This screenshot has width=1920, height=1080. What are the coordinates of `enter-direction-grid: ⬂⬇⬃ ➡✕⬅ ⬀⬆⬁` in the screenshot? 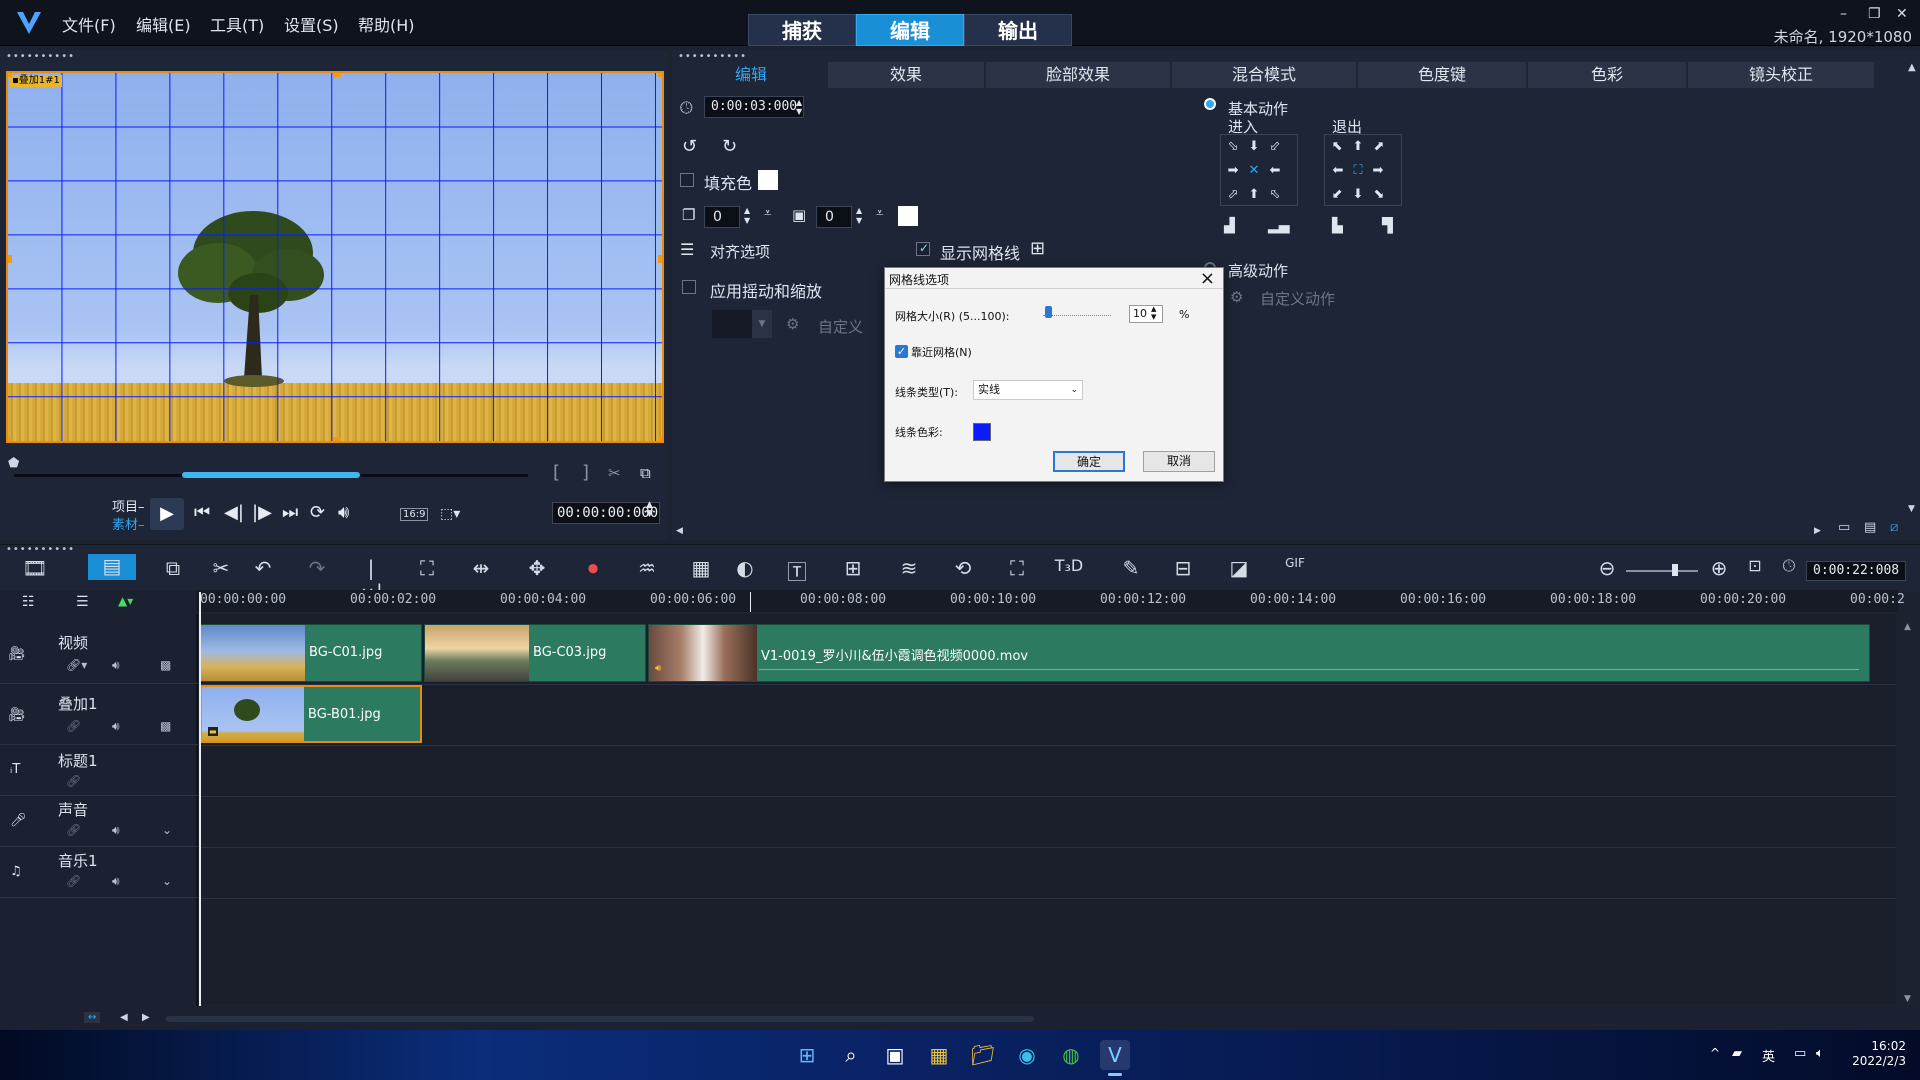 It's located at (1259, 170).